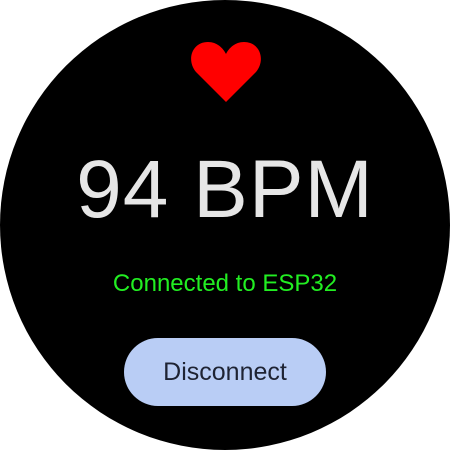 The image size is (450, 450). I want to click on heart-icon, so click(226, 72).